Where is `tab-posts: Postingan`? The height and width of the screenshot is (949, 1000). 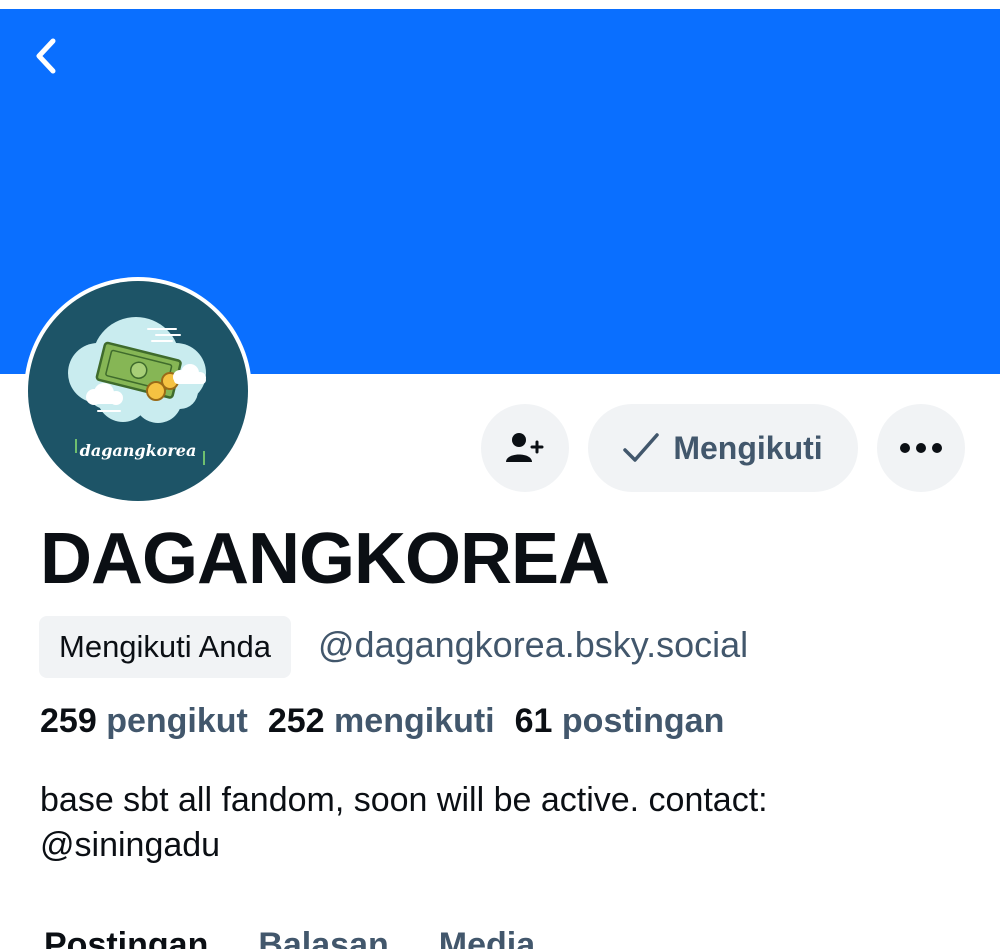
tab-posts: Postingan is located at coordinates (126, 937).